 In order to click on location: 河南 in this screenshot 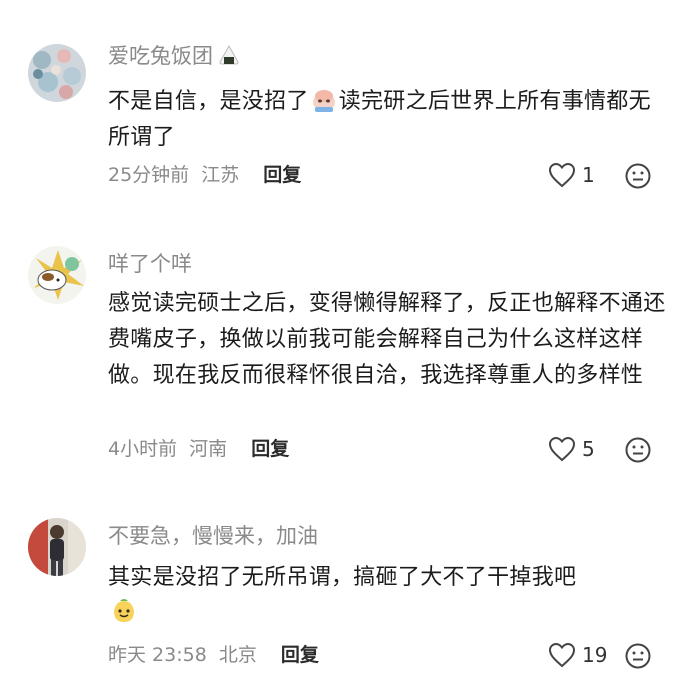, I will do `click(208, 449)`.